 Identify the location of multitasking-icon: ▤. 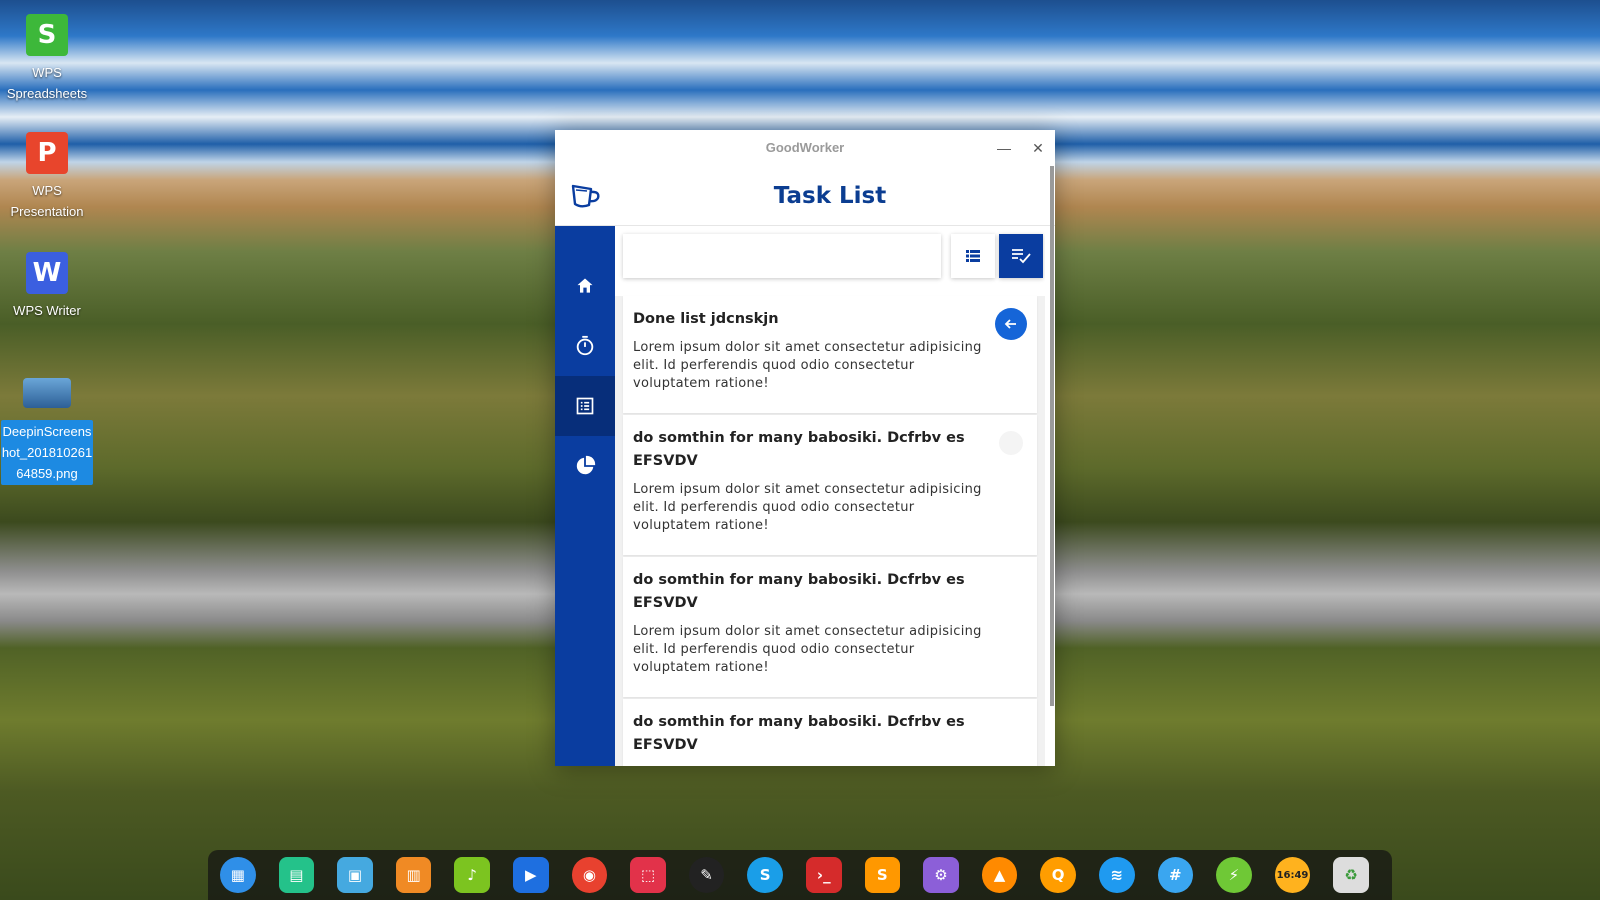
(296, 875).